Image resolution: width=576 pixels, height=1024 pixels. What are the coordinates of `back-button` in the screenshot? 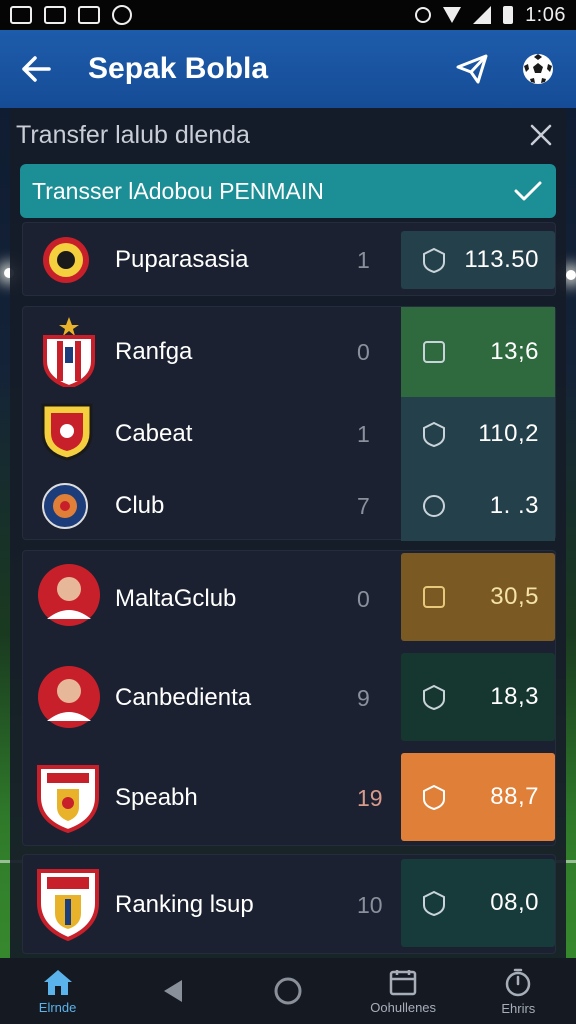 It's located at (36, 69).